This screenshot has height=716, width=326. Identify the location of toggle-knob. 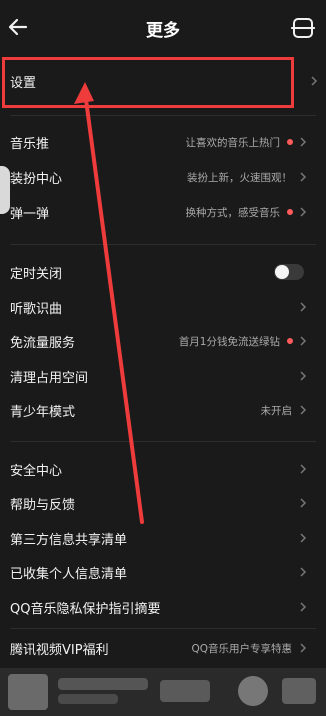
(282, 272).